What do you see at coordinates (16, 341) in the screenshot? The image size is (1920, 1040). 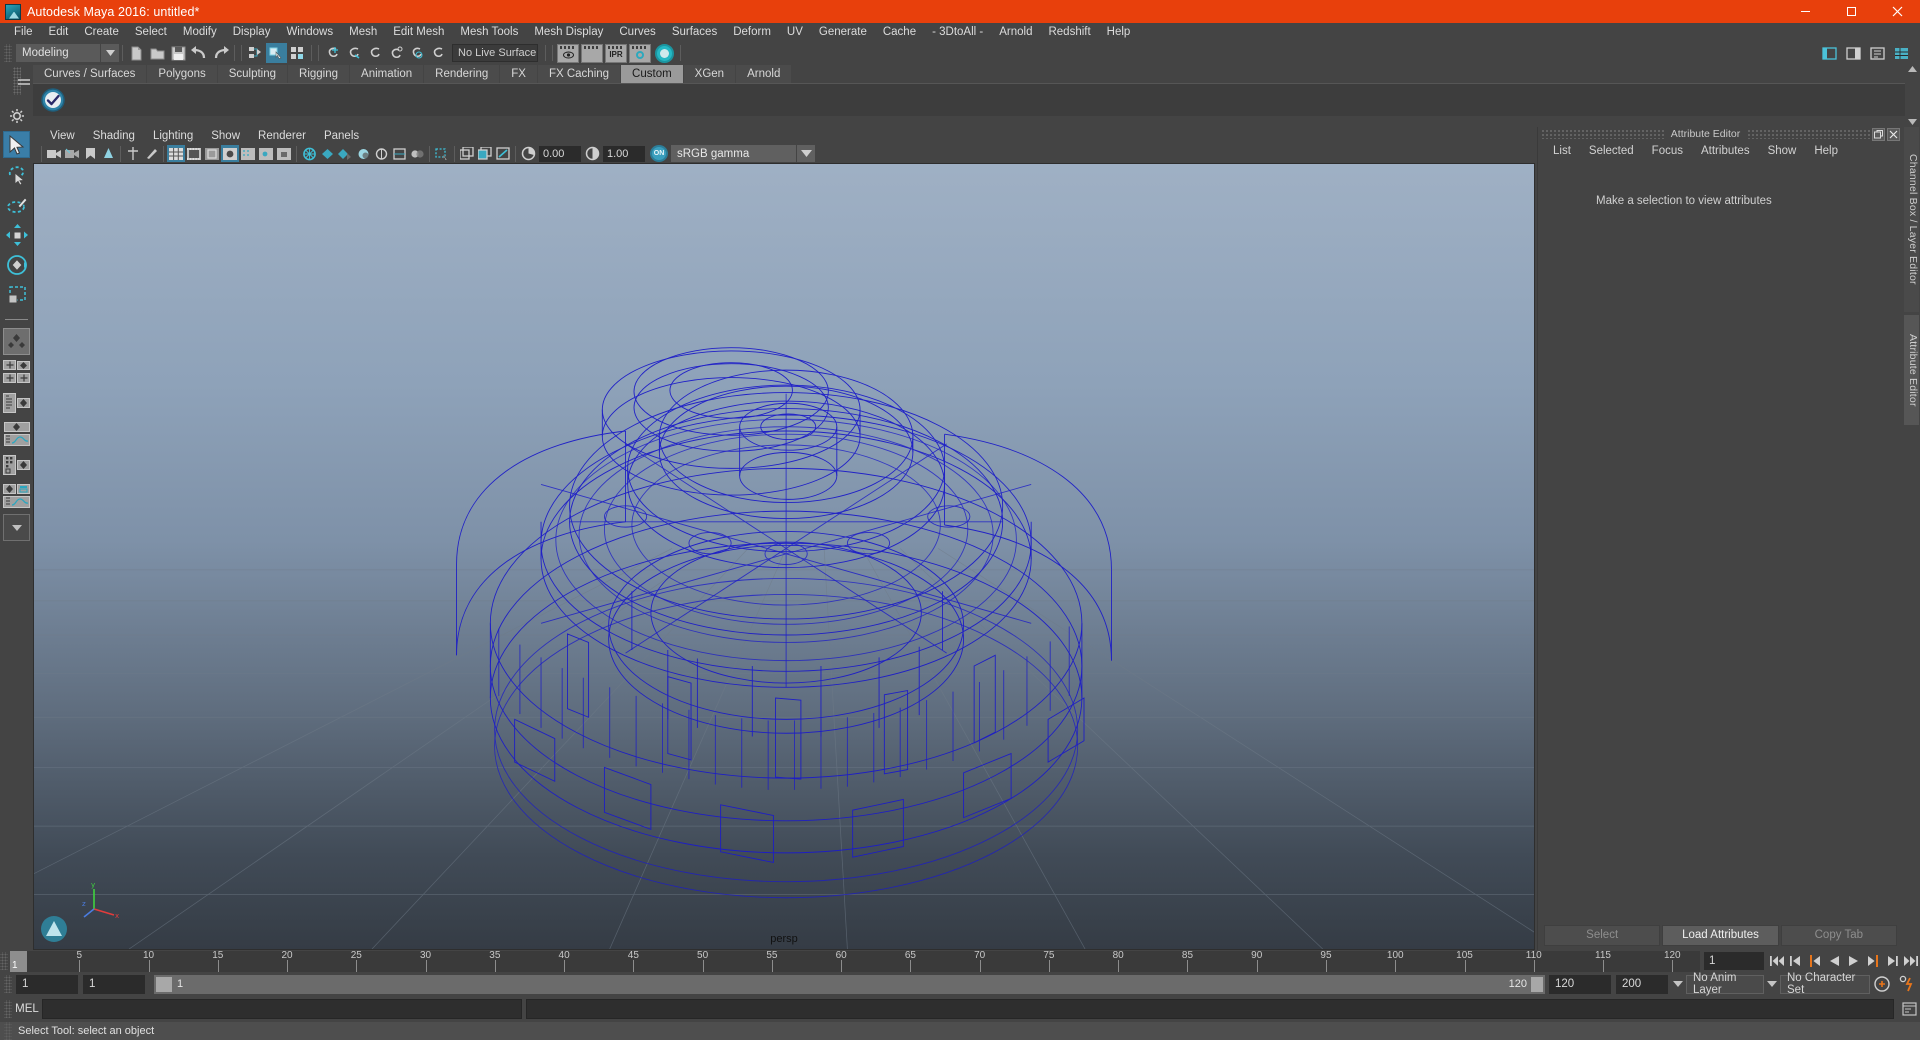 I see `layout-single-perspective` at bounding box center [16, 341].